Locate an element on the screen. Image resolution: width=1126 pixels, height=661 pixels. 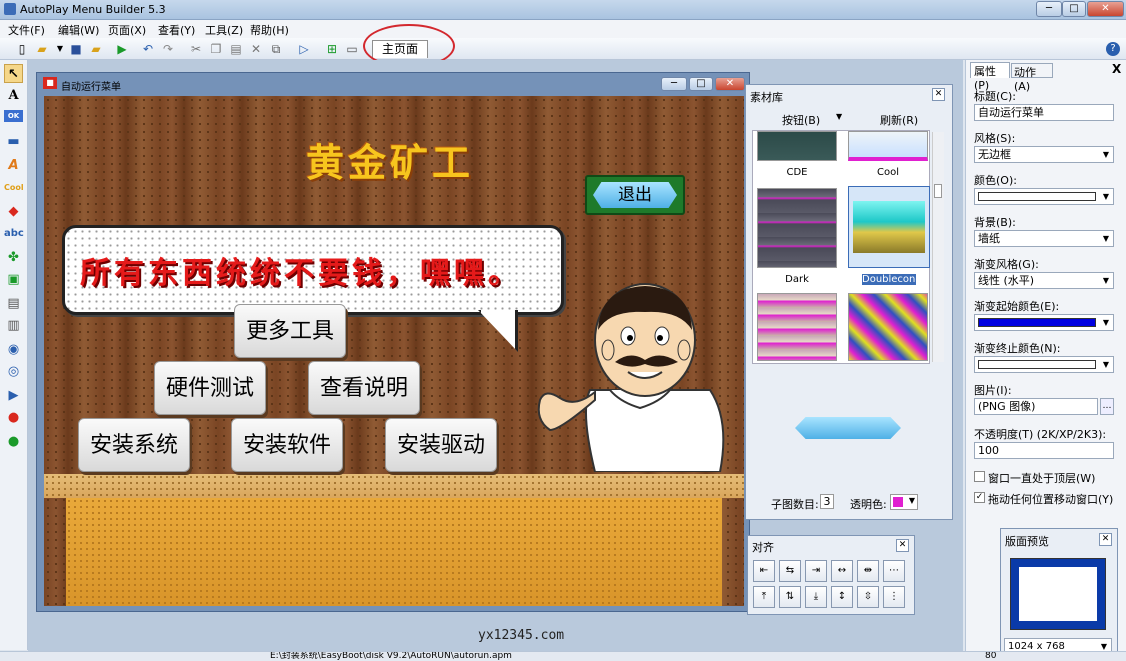
material-pink-thumb is located at coordinates (797, 327).